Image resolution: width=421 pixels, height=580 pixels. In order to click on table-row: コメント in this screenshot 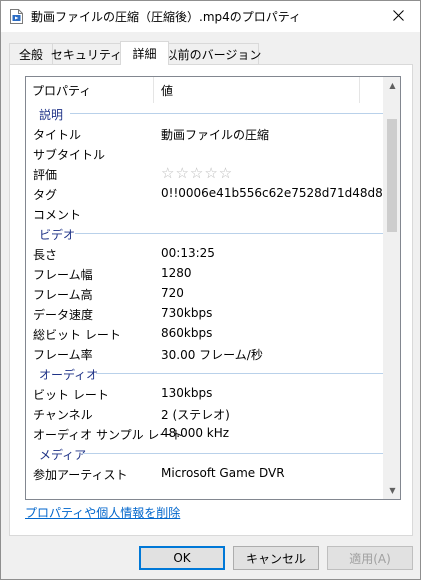, I will do `click(205, 213)`.